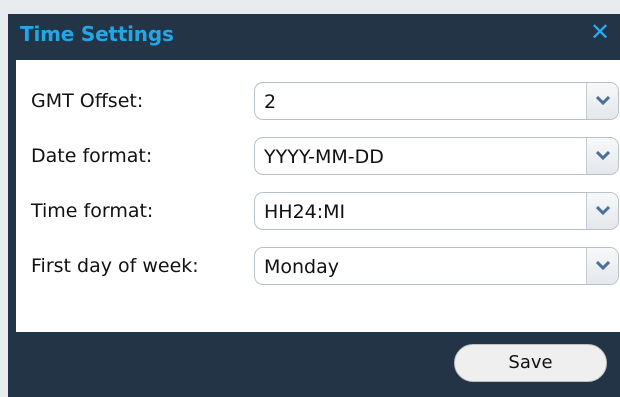 This screenshot has width=620, height=397. I want to click on date-format-label: Date format:, so click(92, 156).